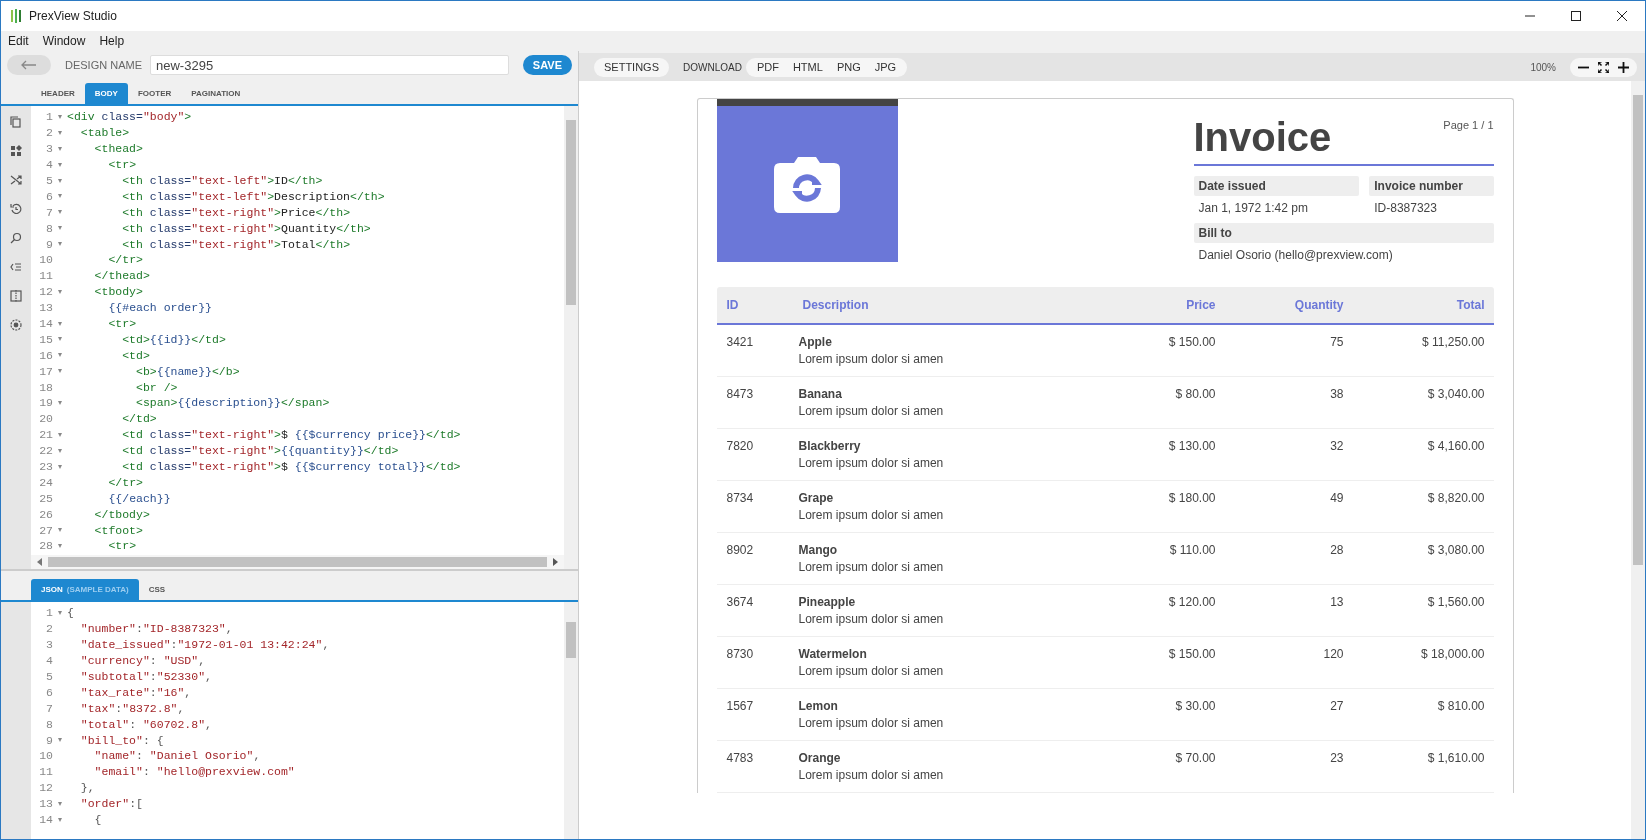 The image size is (1646, 840). I want to click on code-line: <thead>, so click(118, 149).